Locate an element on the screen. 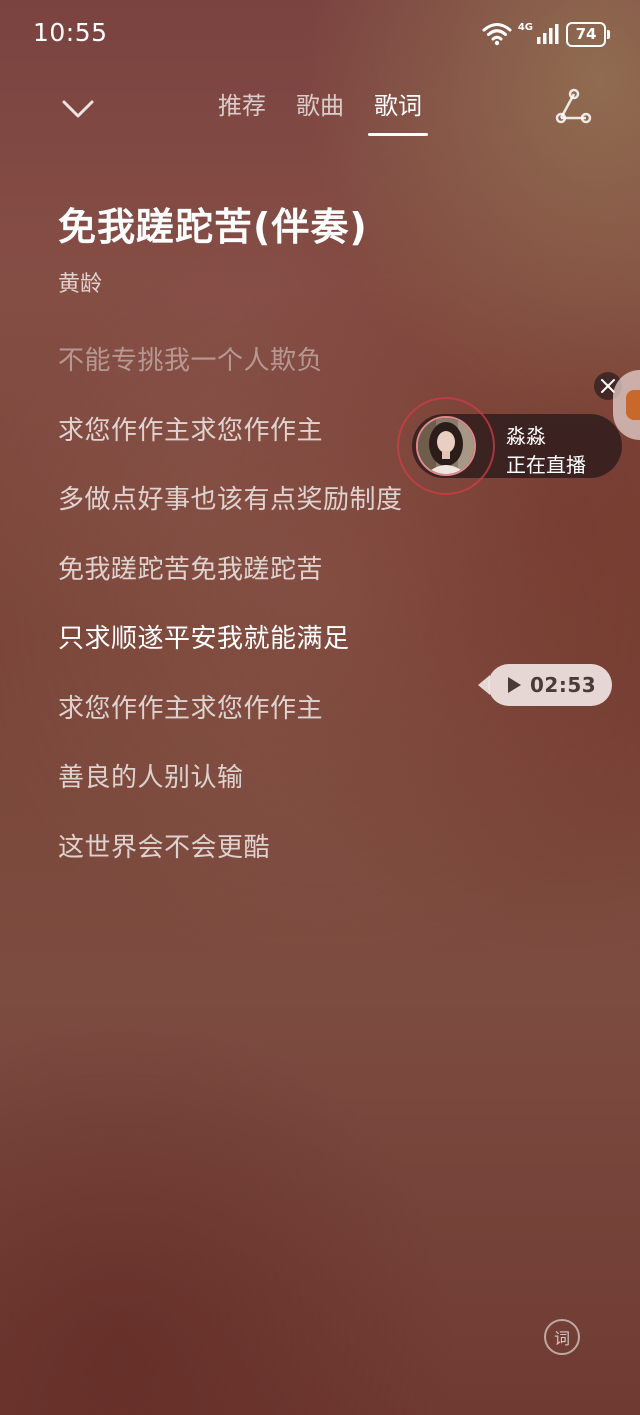  floating-widget-icon is located at coordinates (633, 405).